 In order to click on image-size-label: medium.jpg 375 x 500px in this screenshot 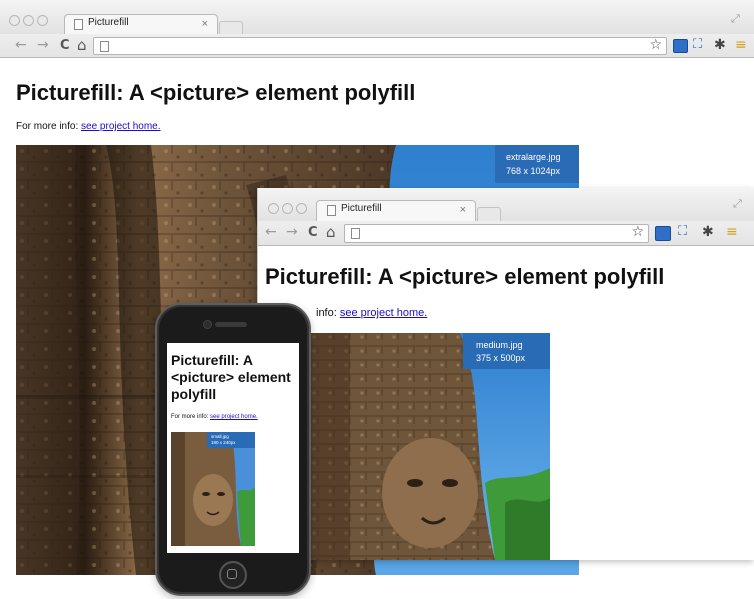, I will do `click(506, 351)`.